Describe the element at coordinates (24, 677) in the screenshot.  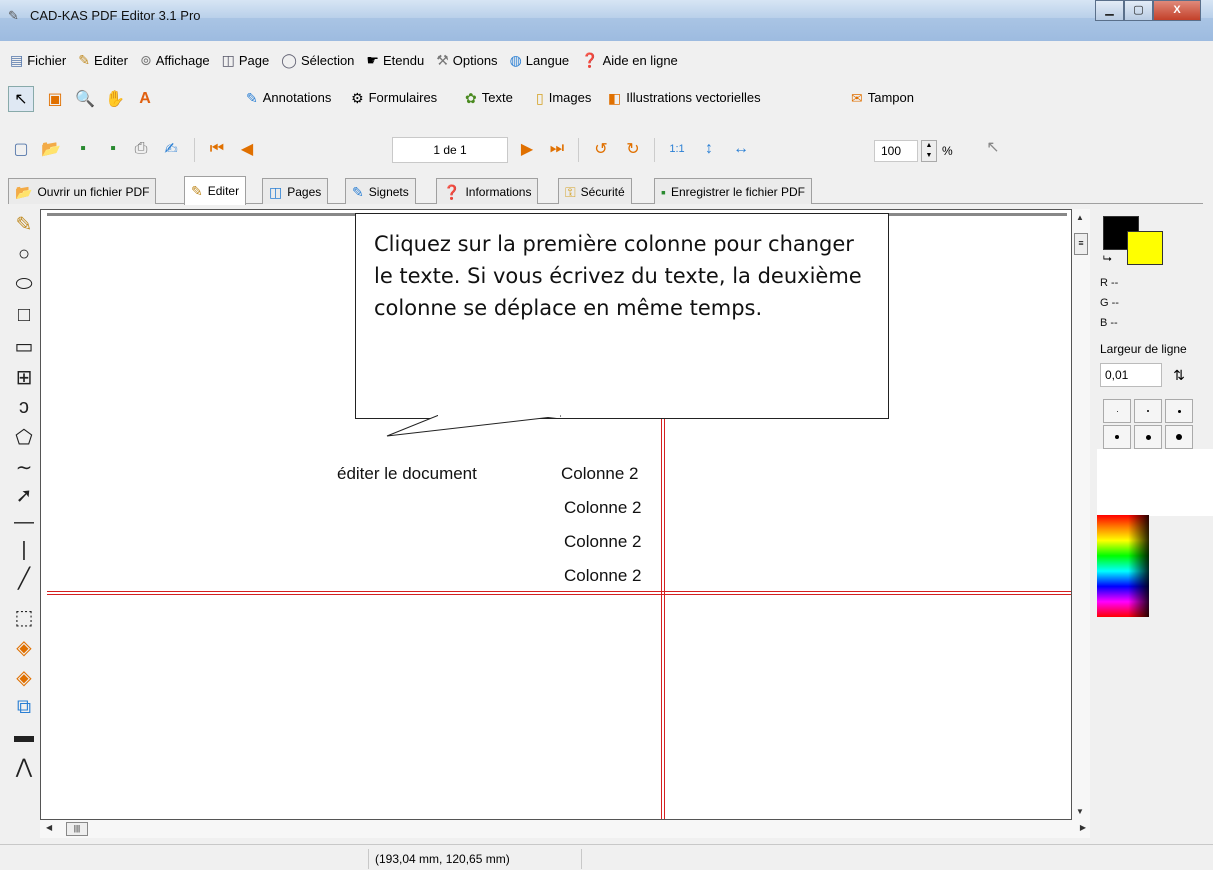
I see `selection-fill-tool: ◈` at that location.